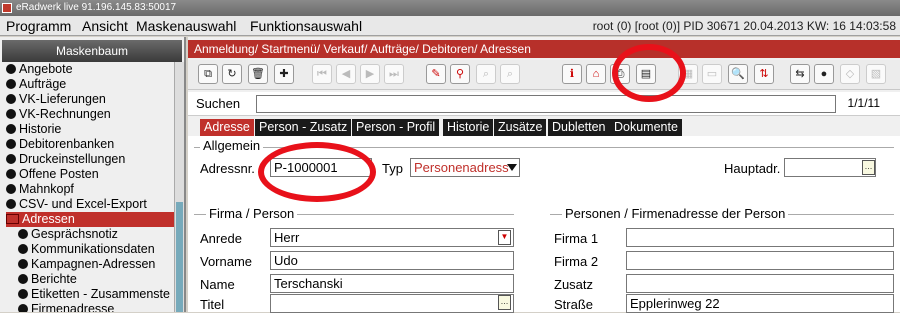  Describe the element at coordinates (436, 74) in the screenshot. I see `edit-icon: ✎` at that location.